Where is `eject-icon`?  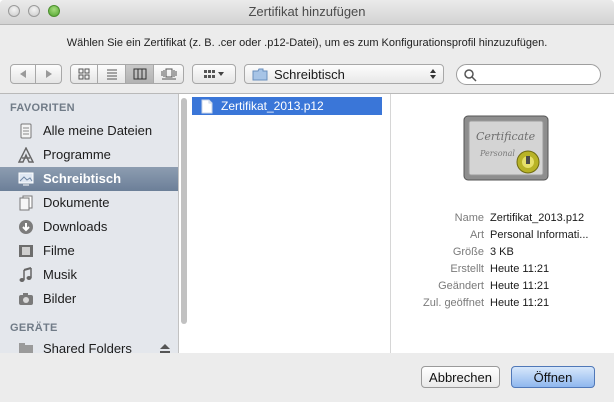 eject-icon is located at coordinates (165, 348).